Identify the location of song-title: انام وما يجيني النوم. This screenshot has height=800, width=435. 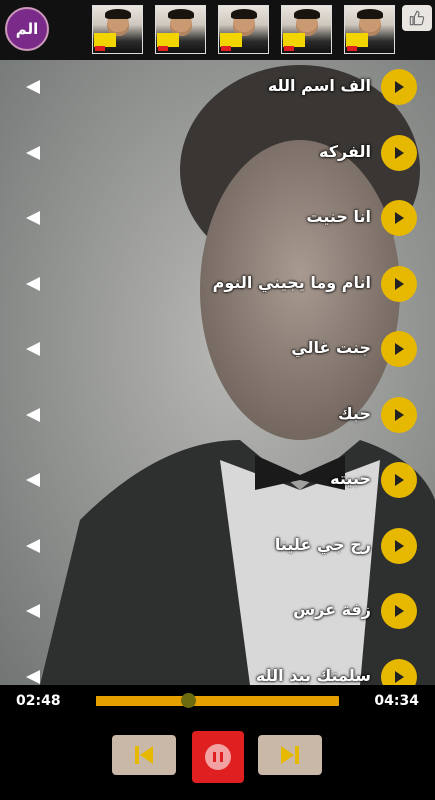
(291, 282).